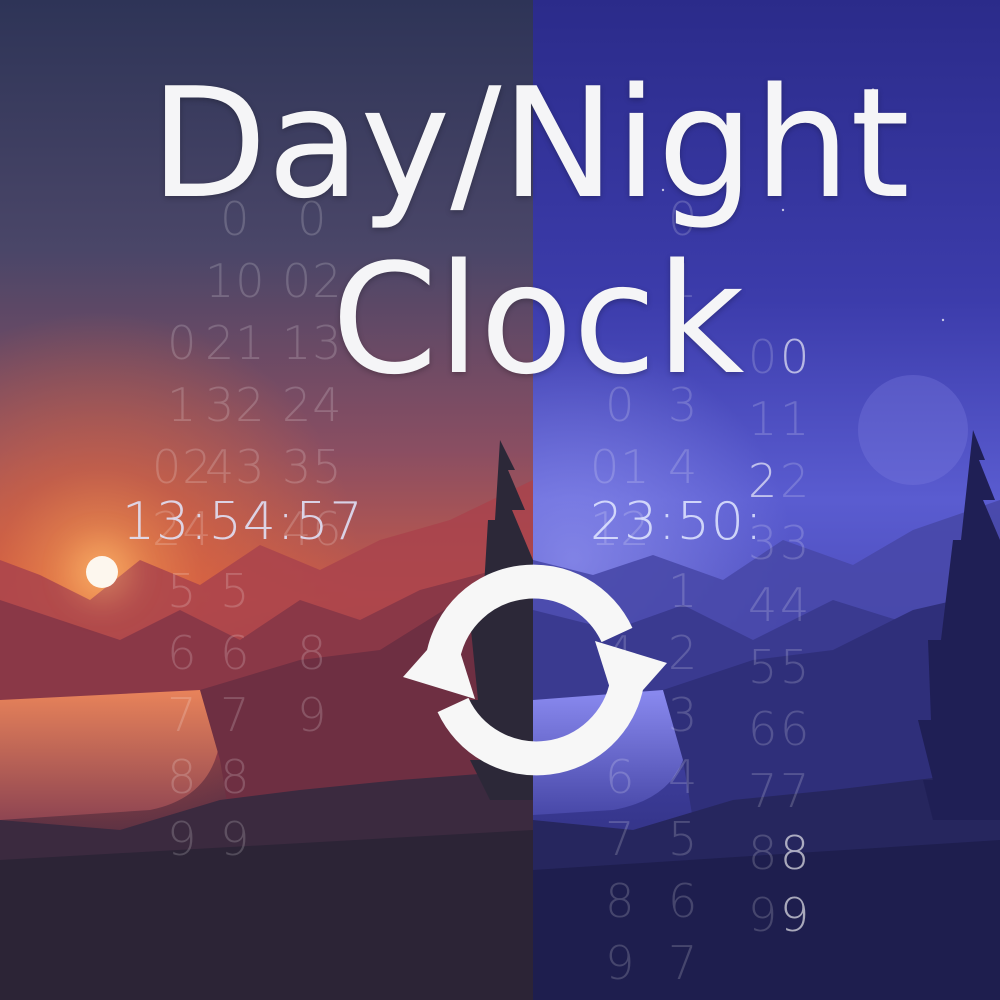 This screenshot has height=1000, width=1000. Describe the element at coordinates (620, 467) in the screenshot. I see `digit: 01` at that location.